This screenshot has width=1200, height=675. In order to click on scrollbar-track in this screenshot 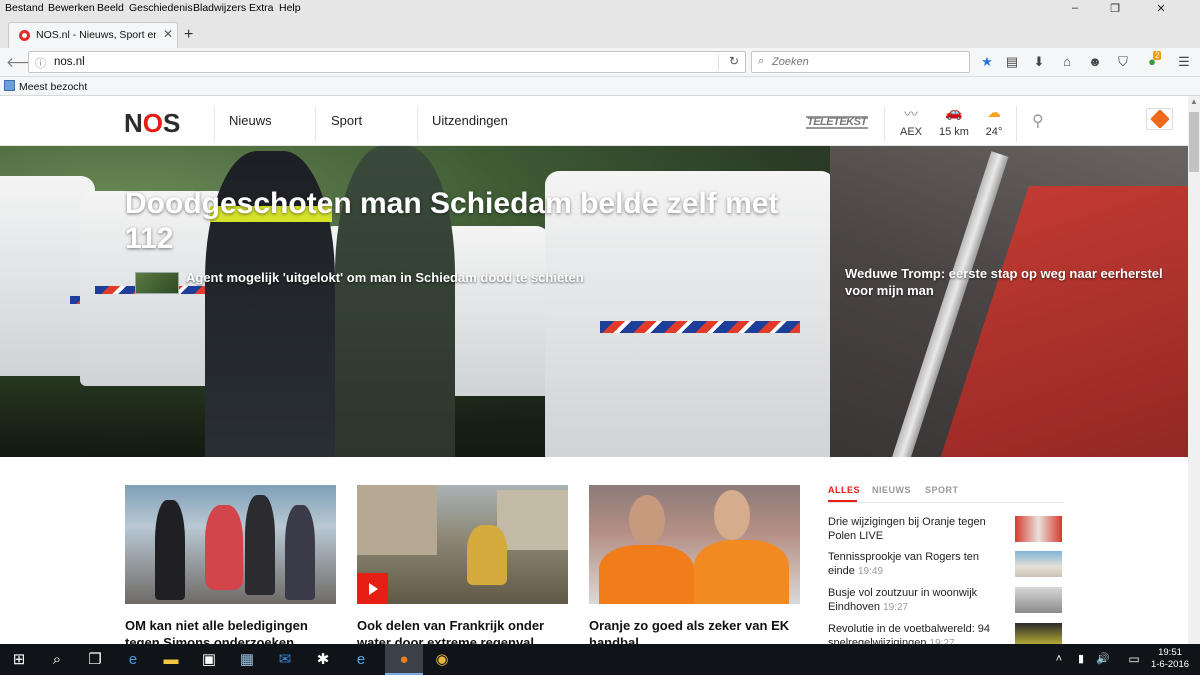, I will do `click(1194, 370)`.